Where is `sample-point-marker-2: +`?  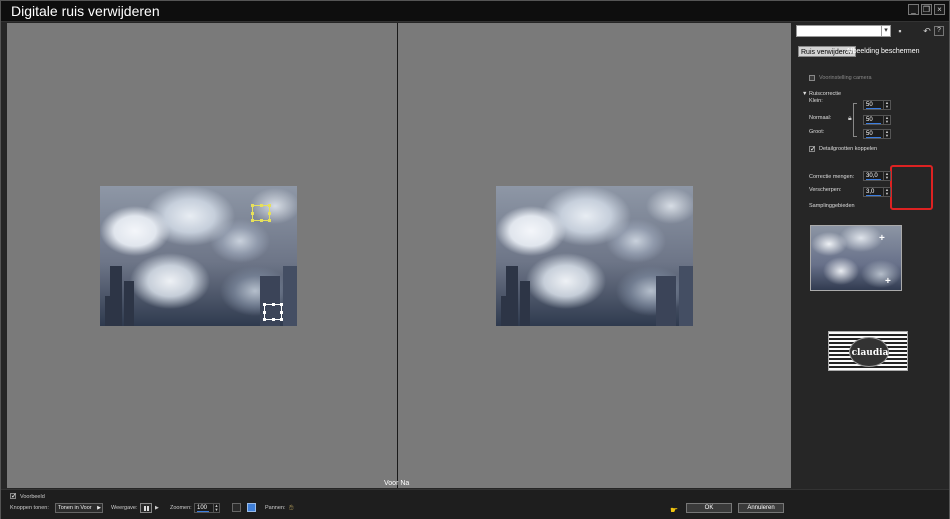
sample-point-marker-2: + is located at coordinates (888, 282).